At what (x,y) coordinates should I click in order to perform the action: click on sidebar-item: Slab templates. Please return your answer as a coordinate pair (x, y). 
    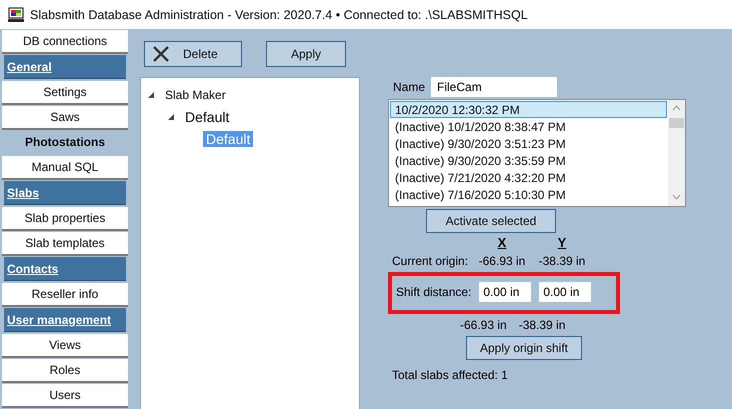
    Looking at the image, I should click on (65, 244).